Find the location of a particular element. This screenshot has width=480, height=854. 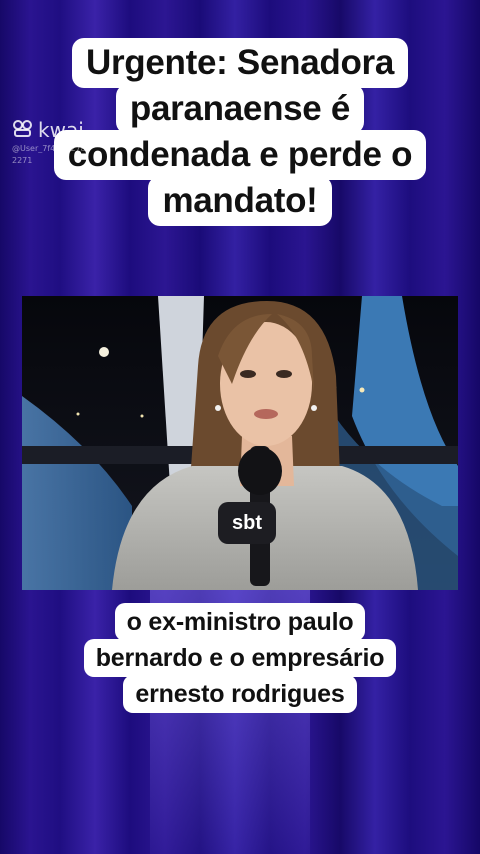

mic-logo: sbt is located at coordinates (247, 523).